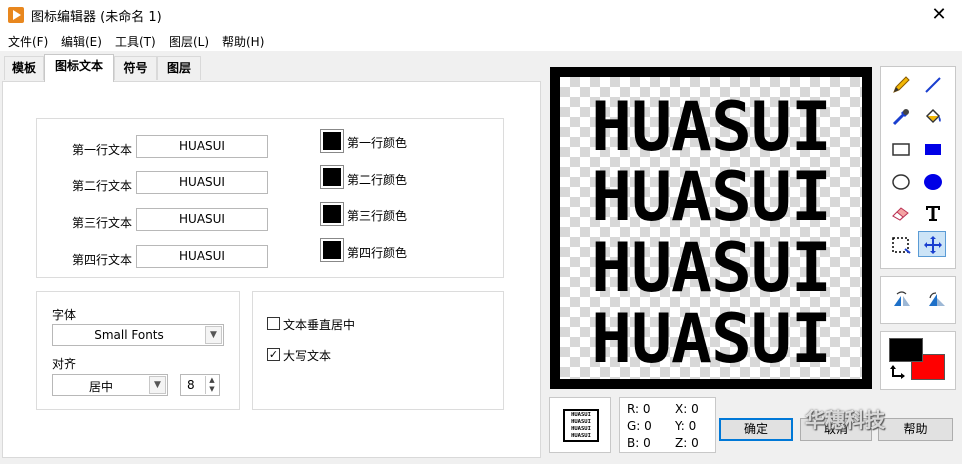 This screenshot has width=962, height=464. What do you see at coordinates (933, 213) in the screenshot?
I see `text-tool-icon` at bounding box center [933, 213].